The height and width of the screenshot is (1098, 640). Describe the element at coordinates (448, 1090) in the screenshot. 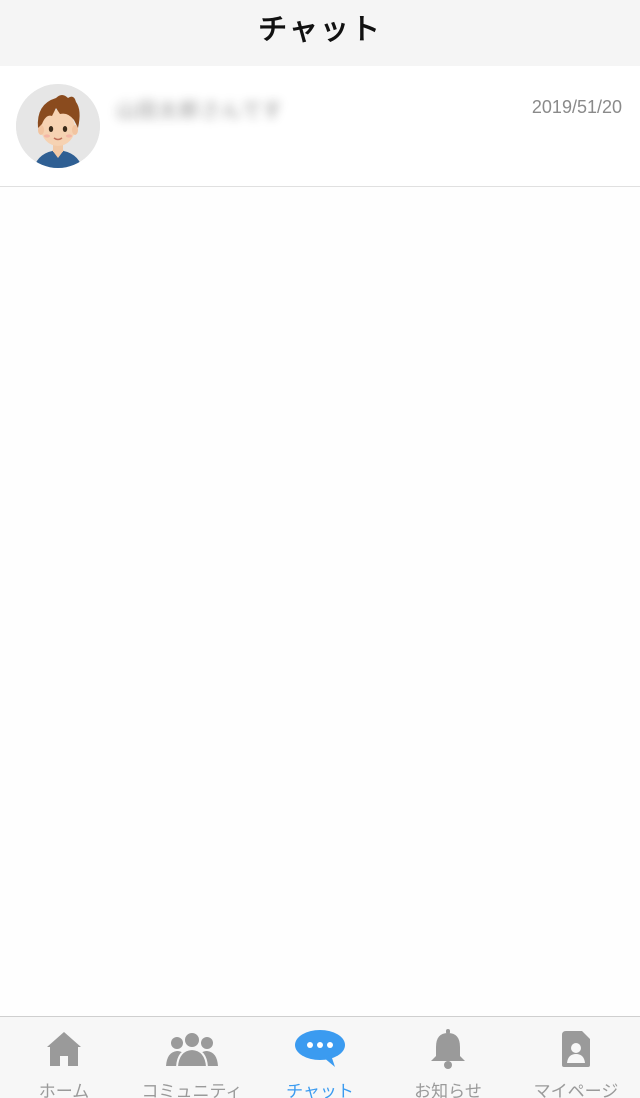

I see `tab-label-notice: お知らせ` at that location.